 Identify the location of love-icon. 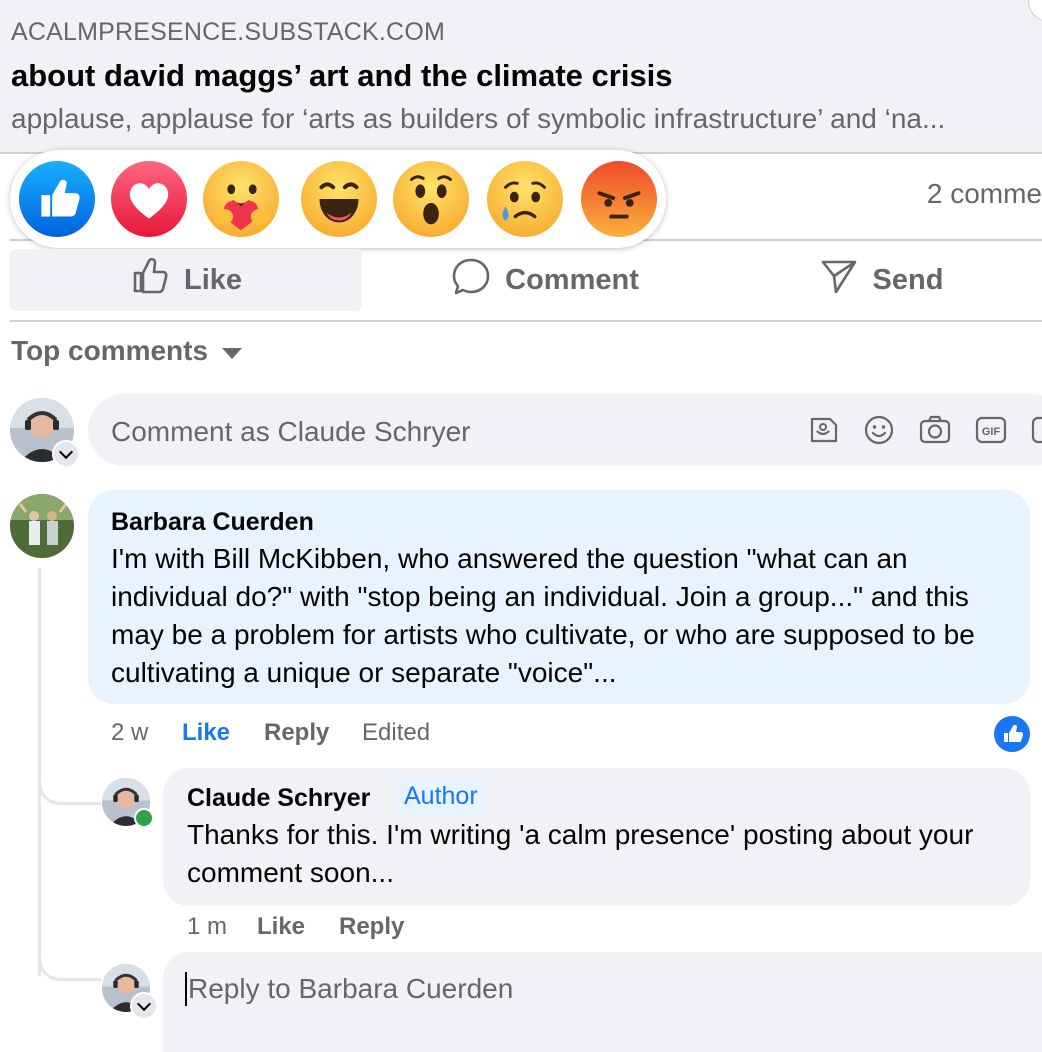
(149, 199).